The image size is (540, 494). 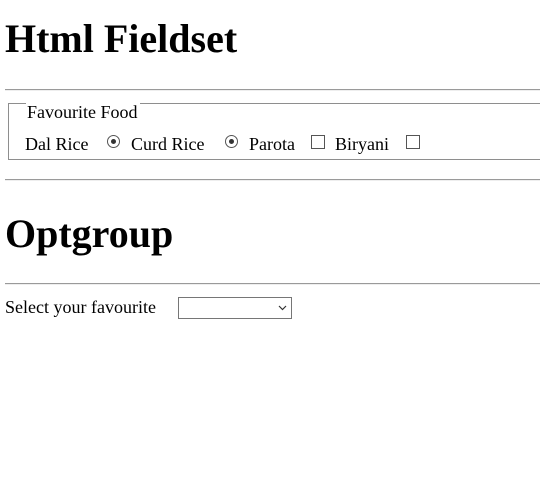 What do you see at coordinates (282, 308) in the screenshot?
I see `chevron-down-icon` at bounding box center [282, 308].